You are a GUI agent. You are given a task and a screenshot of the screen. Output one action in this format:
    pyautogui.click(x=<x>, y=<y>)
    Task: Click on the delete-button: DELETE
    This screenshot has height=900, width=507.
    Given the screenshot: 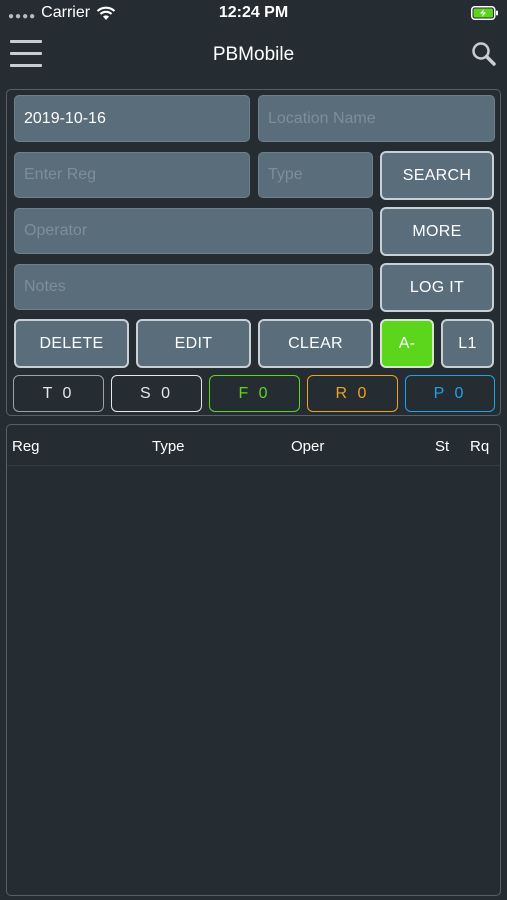 What is the action you would take?
    pyautogui.click(x=71, y=343)
    